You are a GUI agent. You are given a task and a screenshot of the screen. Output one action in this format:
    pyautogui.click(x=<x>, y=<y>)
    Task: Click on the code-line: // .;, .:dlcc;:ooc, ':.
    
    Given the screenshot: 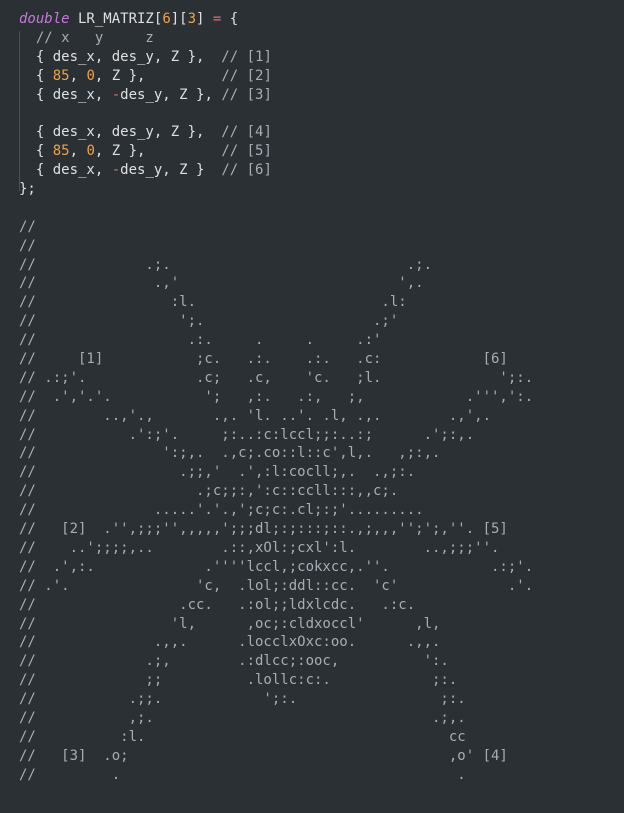 What is the action you would take?
    pyautogui.click(x=321, y=661)
    